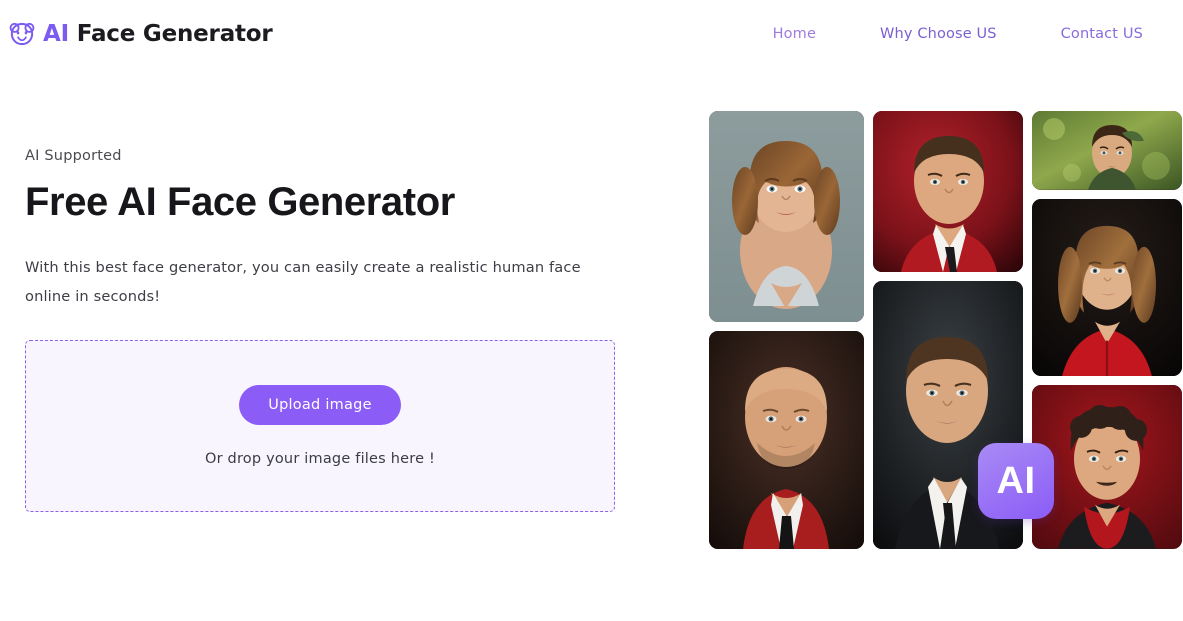 This screenshot has width=1183, height=621. What do you see at coordinates (170, 33) in the screenshot?
I see `brand-title-rest: Face Generator` at bounding box center [170, 33].